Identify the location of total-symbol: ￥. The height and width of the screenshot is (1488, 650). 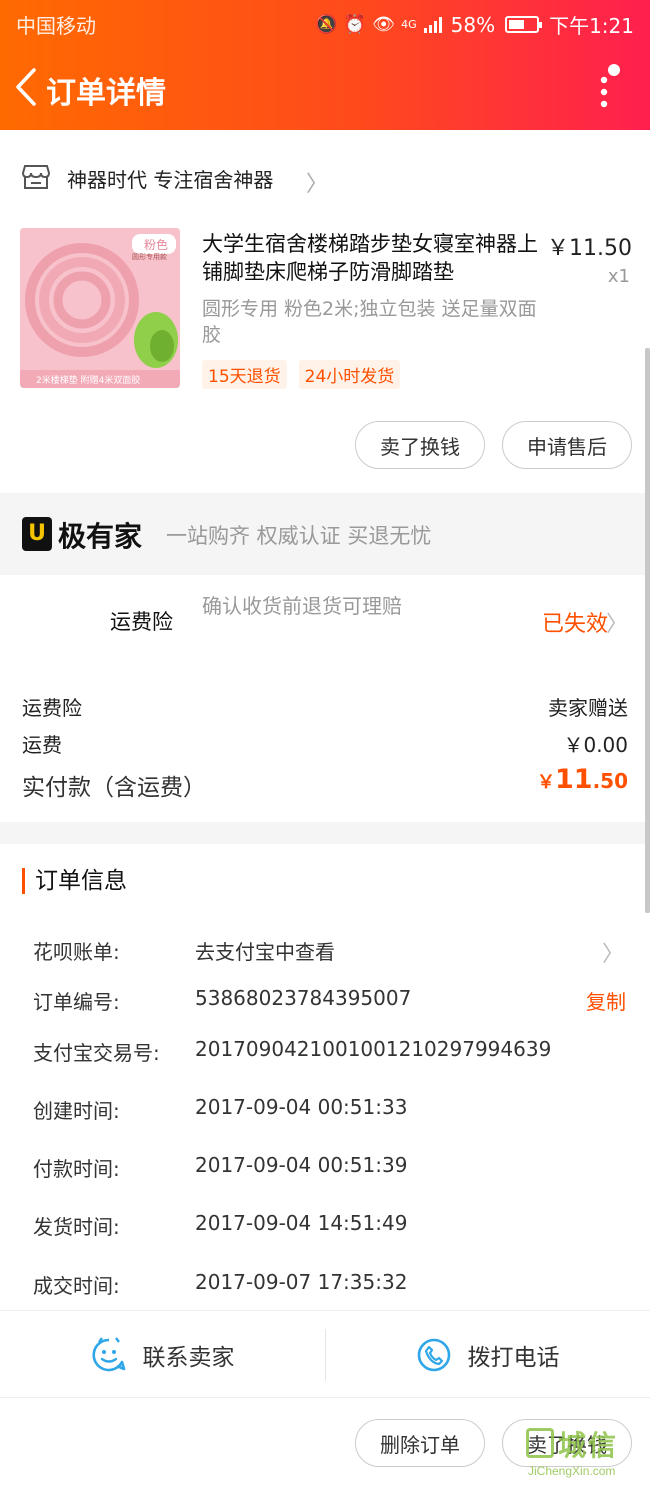
(545, 782).